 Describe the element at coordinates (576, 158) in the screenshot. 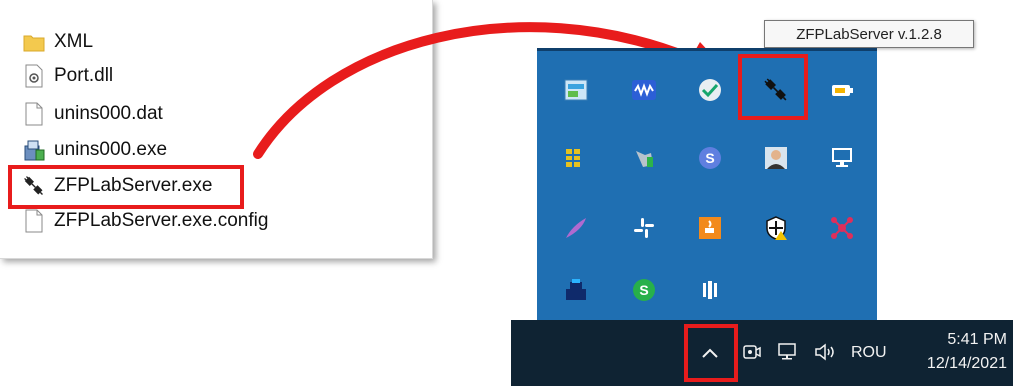

I see `yellow-grid-app-icon` at that location.